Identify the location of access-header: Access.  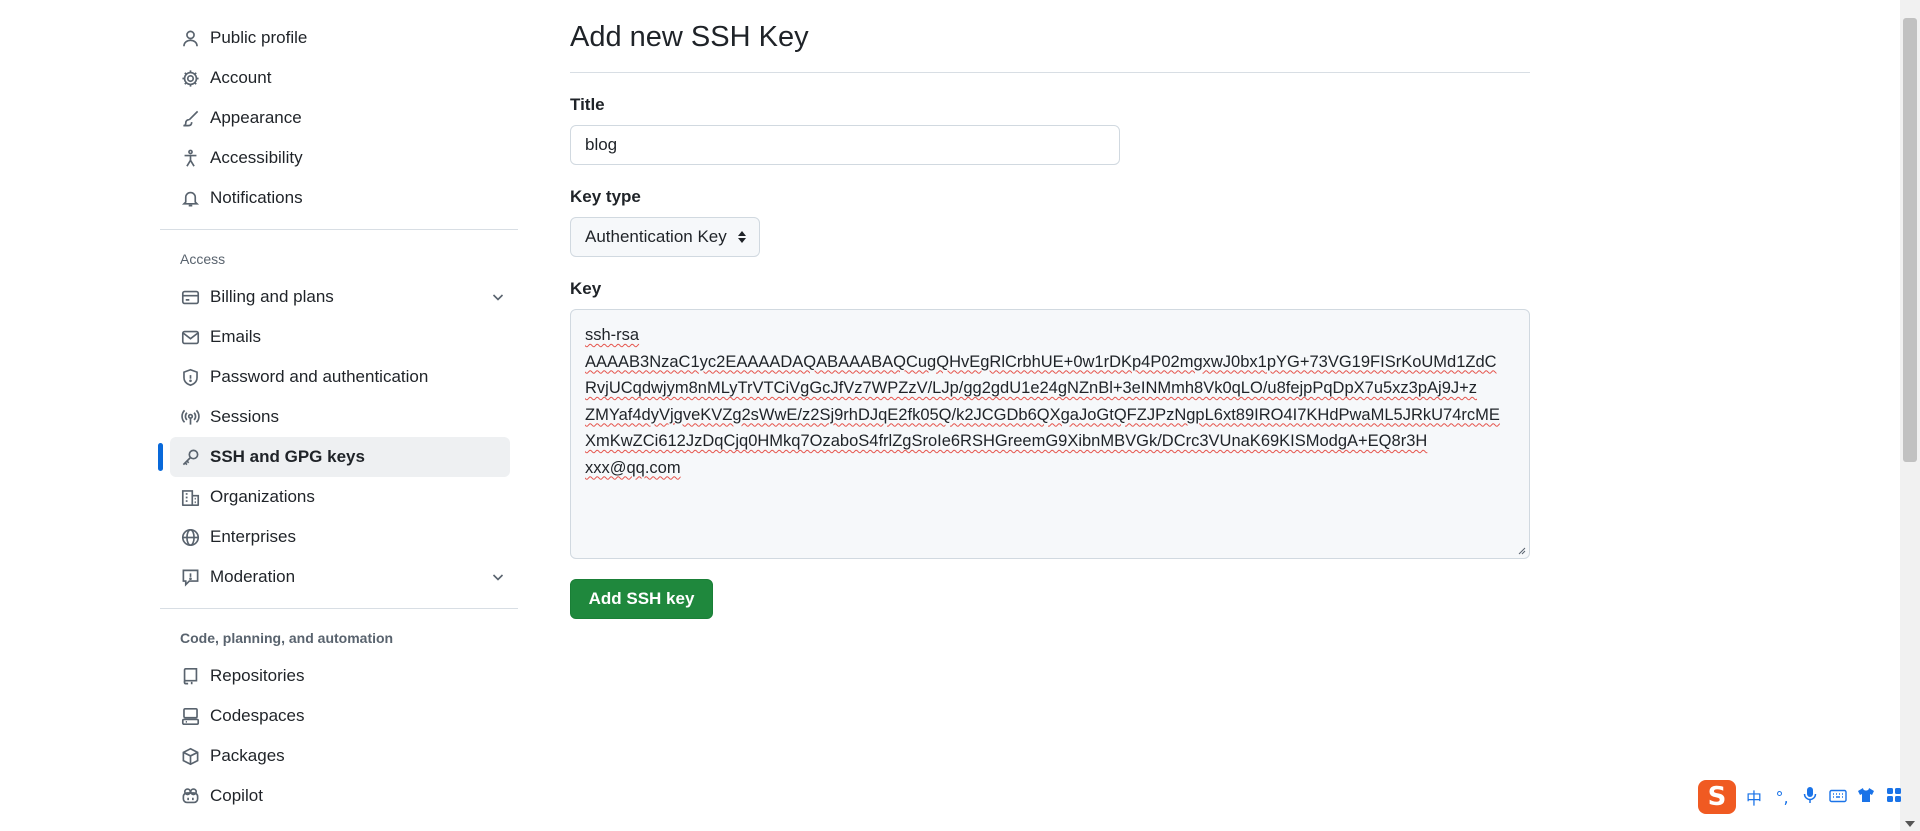
(203, 259).